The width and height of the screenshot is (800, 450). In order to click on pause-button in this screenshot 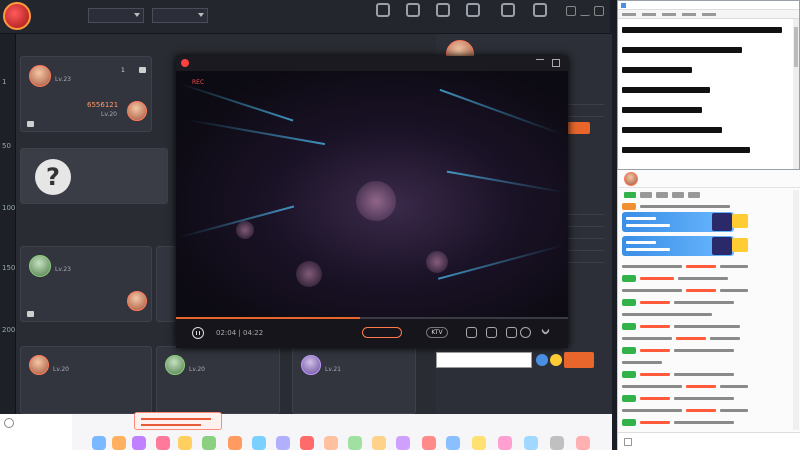, I will do `click(198, 333)`.